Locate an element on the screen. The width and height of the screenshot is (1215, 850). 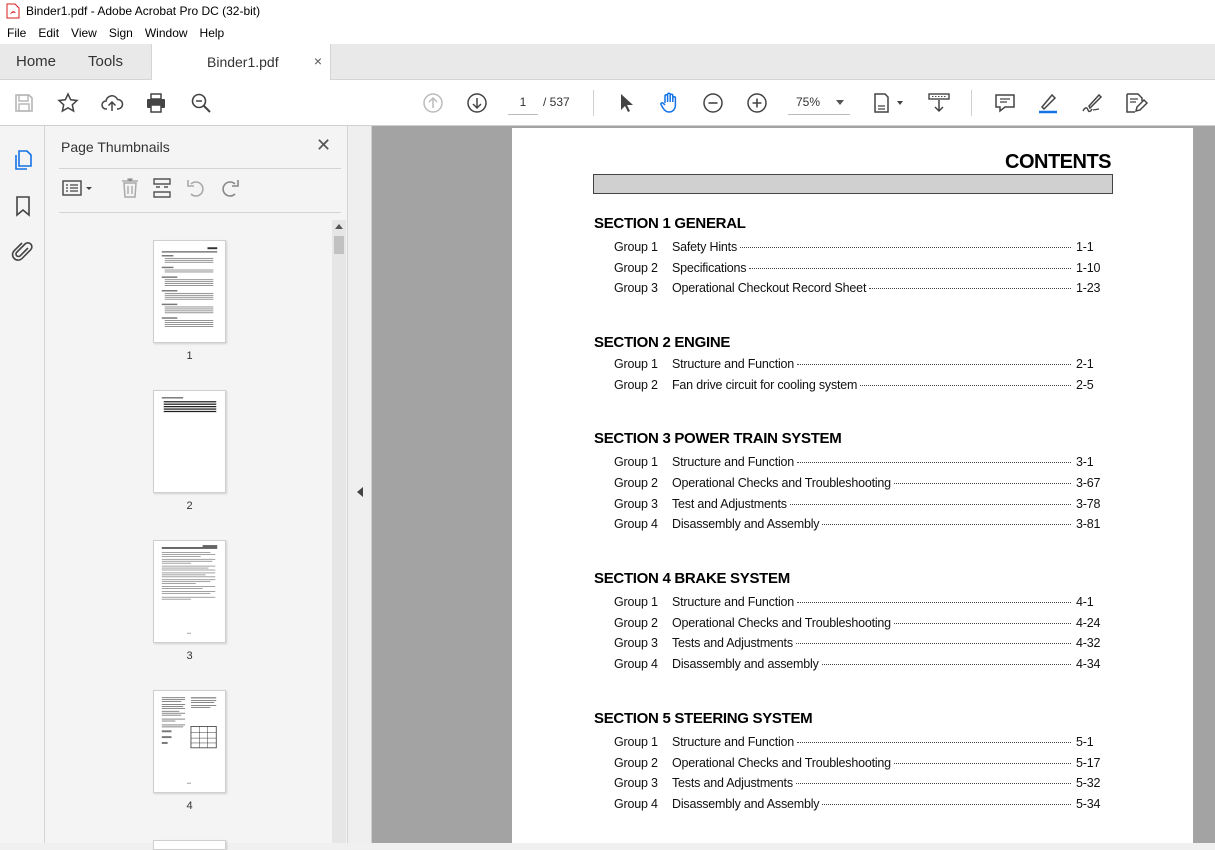
collapse-panel-icon is located at coordinates (360, 492).